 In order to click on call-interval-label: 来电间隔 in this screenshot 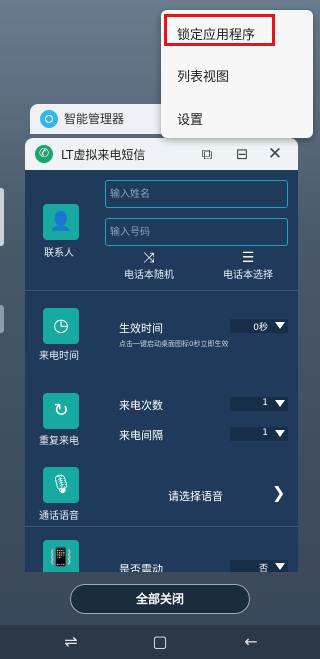, I will do `click(141, 435)`.